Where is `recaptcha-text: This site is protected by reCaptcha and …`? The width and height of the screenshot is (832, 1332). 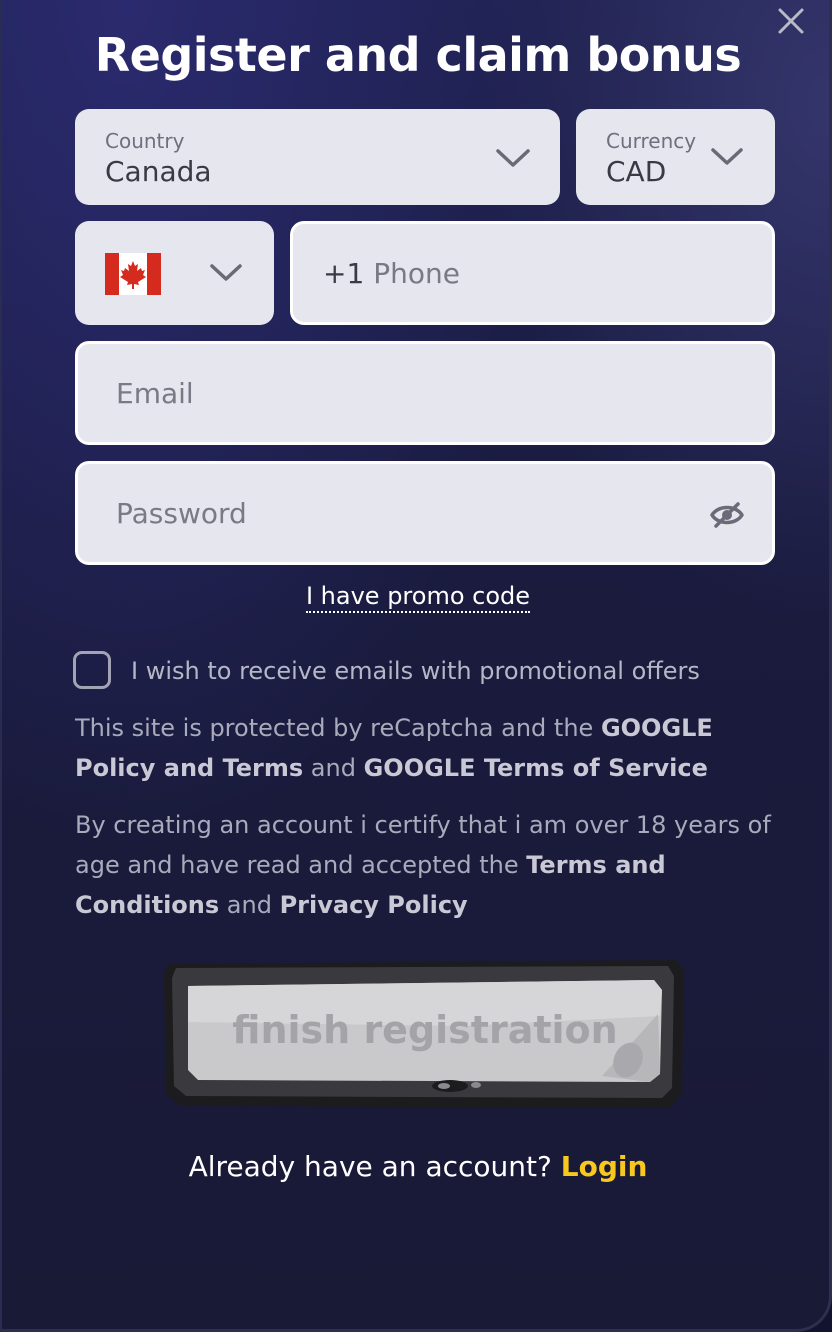 recaptcha-text: This site is protected by reCaptcha and … is located at coordinates (338, 728).